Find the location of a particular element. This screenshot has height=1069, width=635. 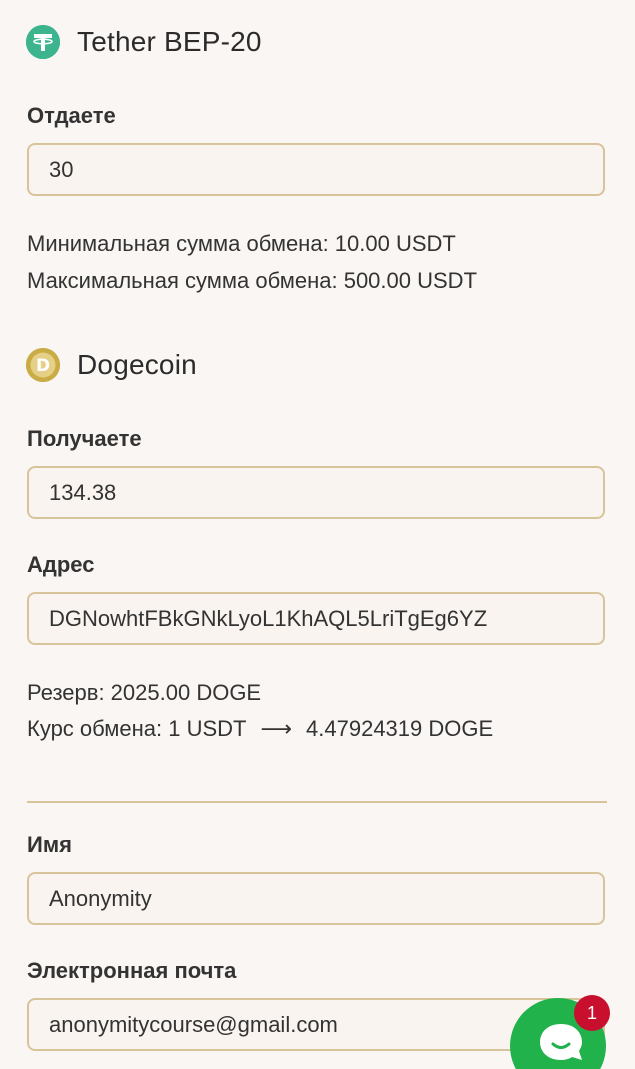

receive-currency-header: D Dogecoin is located at coordinates (111, 365).